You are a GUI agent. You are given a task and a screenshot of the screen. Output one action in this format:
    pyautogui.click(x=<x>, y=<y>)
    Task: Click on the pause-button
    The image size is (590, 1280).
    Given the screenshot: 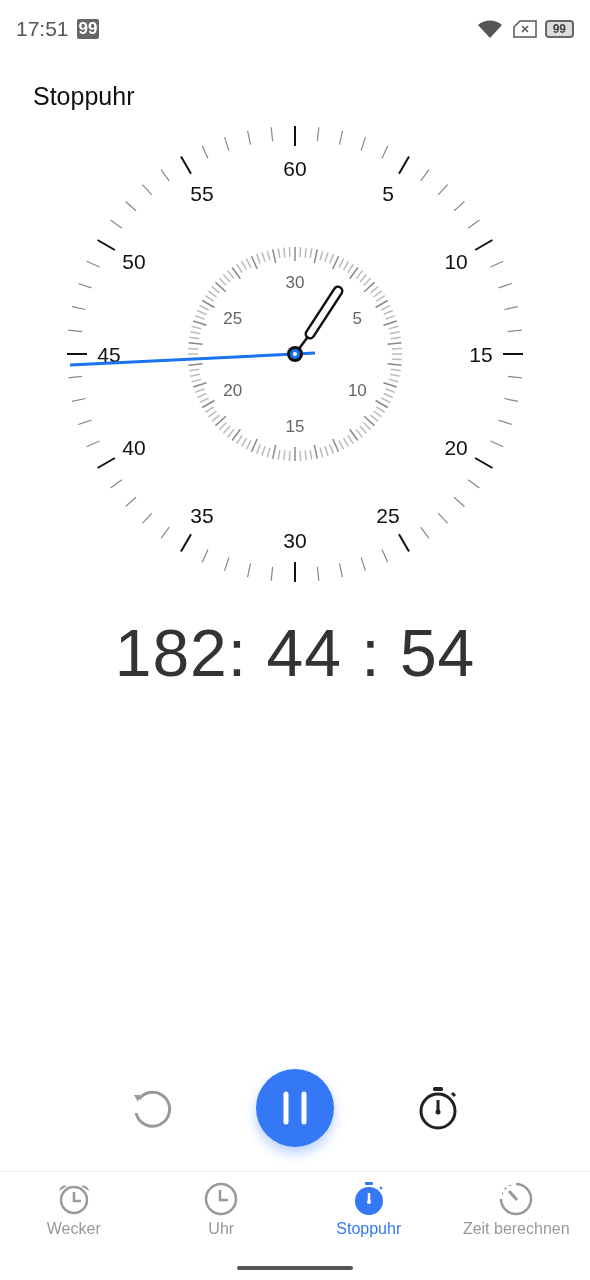 What is the action you would take?
    pyautogui.click(x=295, y=1108)
    